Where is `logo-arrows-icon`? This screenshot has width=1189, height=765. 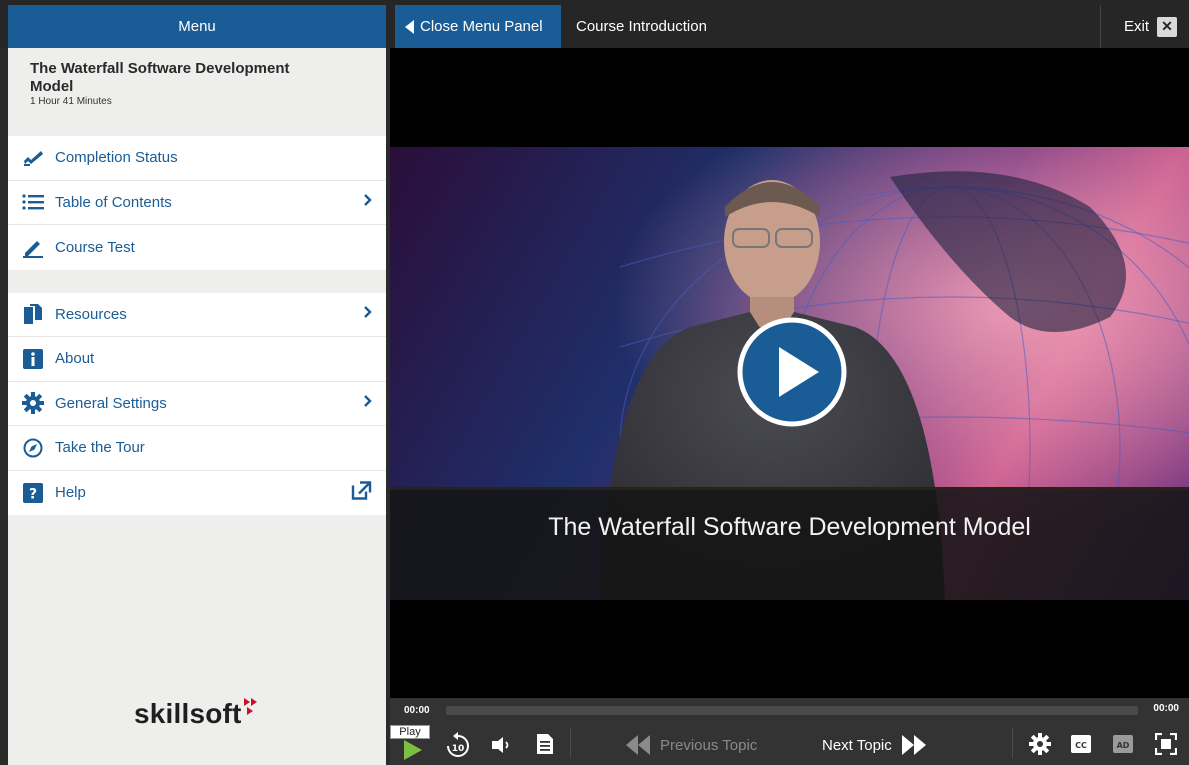
logo-arrows-icon is located at coordinates (251, 706).